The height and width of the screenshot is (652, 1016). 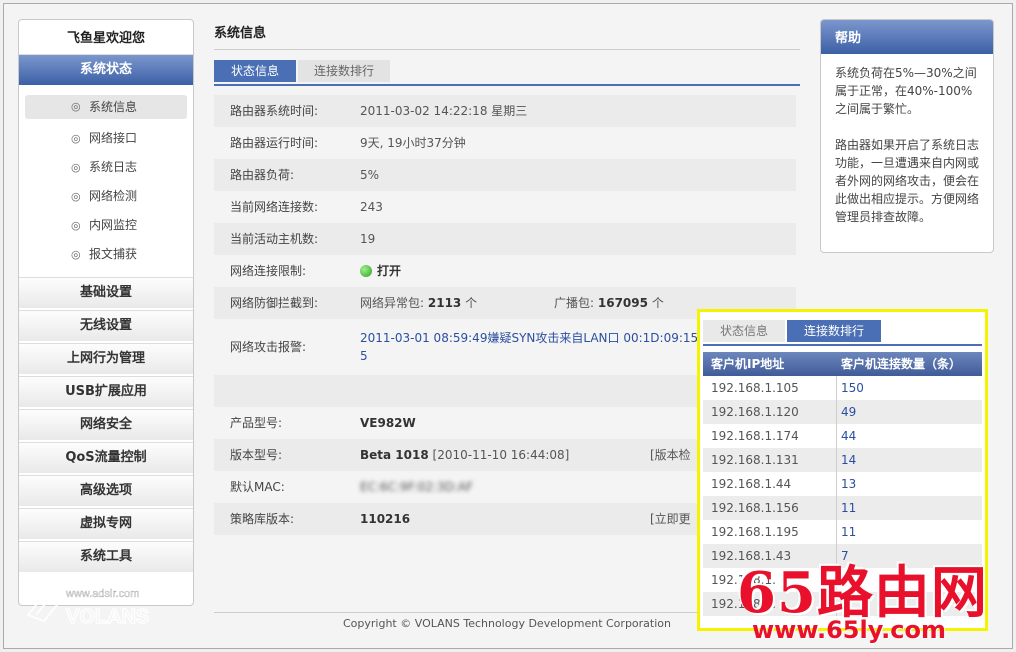 What do you see at coordinates (505, 271) in the screenshot?
I see `table-row: 网络连接限制: 打开` at bounding box center [505, 271].